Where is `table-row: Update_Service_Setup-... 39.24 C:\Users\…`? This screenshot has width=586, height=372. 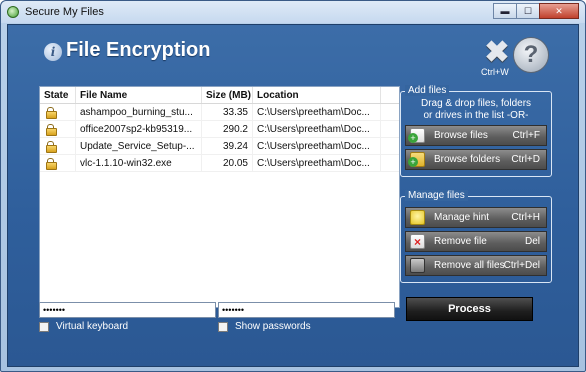 table-row: Update_Service_Setup-... 39.24 C:\Users\… is located at coordinates (219, 146).